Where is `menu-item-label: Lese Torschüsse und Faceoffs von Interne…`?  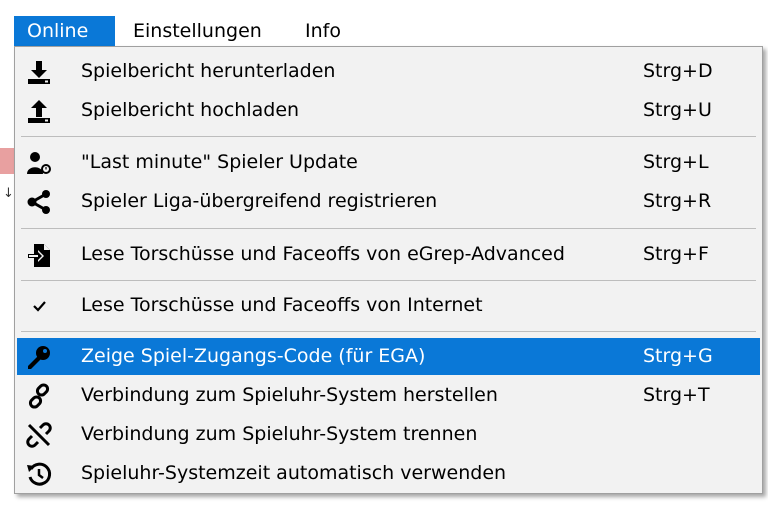
menu-item-label: Lese Torschüsse und Faceoffs von Interne… is located at coordinates (282, 305).